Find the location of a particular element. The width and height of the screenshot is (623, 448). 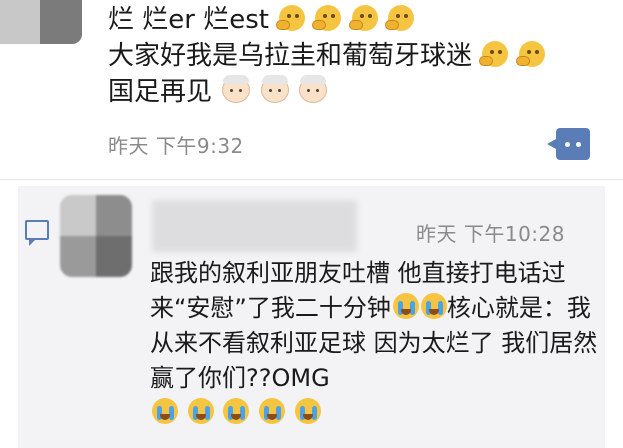

post-line-2: 大家好我是乌拉圭和葡萄牙球迷 is located at coordinates (360, 56).